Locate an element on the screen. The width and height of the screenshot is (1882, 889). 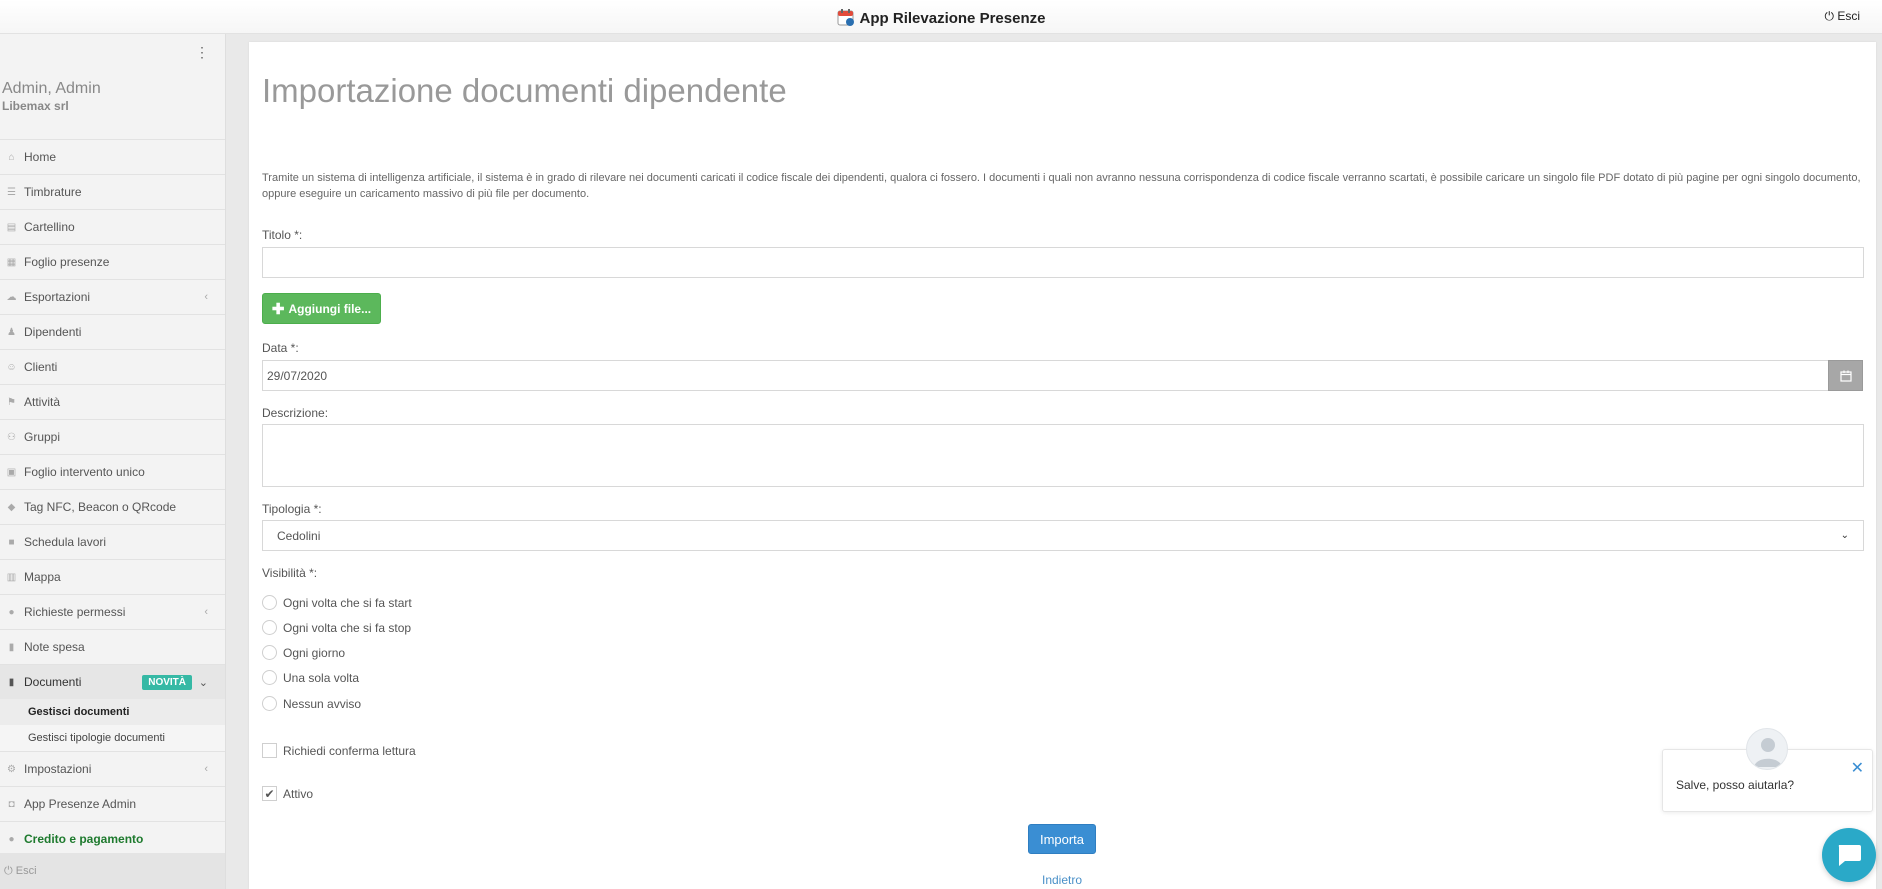
home-icon: ⌂ is located at coordinates (11, 157).